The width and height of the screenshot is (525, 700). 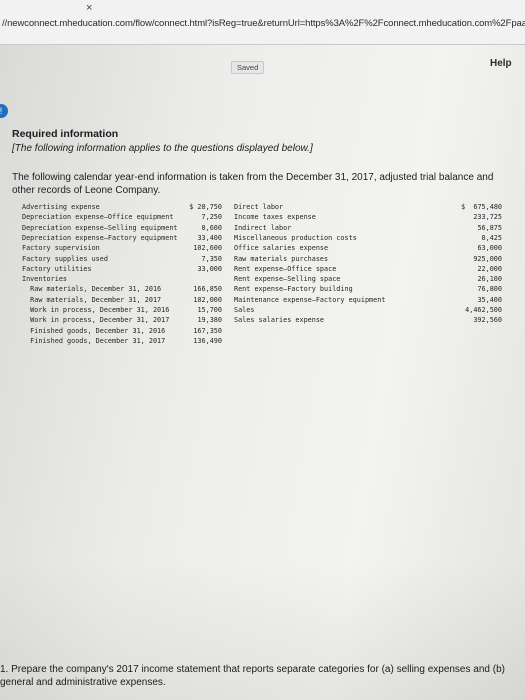 I want to click on right-value: 56,875, so click(x=489, y=227).